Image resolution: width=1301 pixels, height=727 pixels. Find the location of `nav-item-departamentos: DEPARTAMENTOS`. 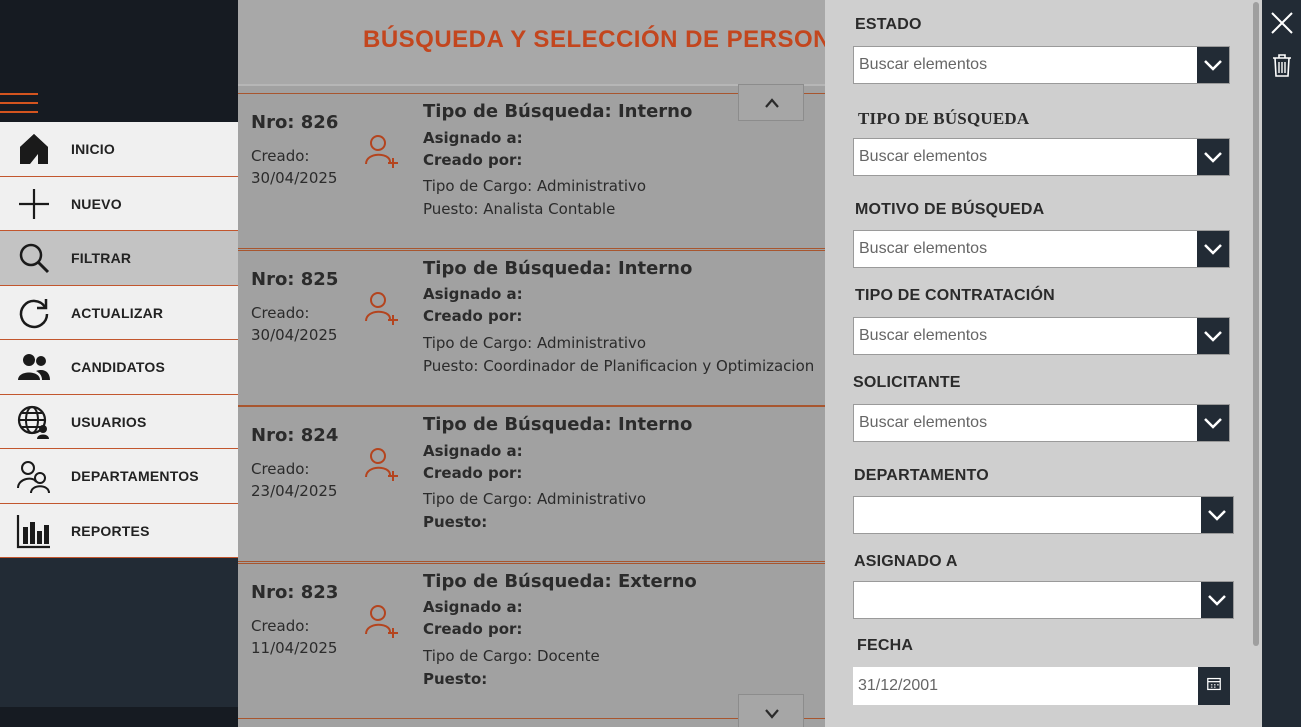

nav-item-departamentos: DEPARTAMENTOS is located at coordinates (119, 476).